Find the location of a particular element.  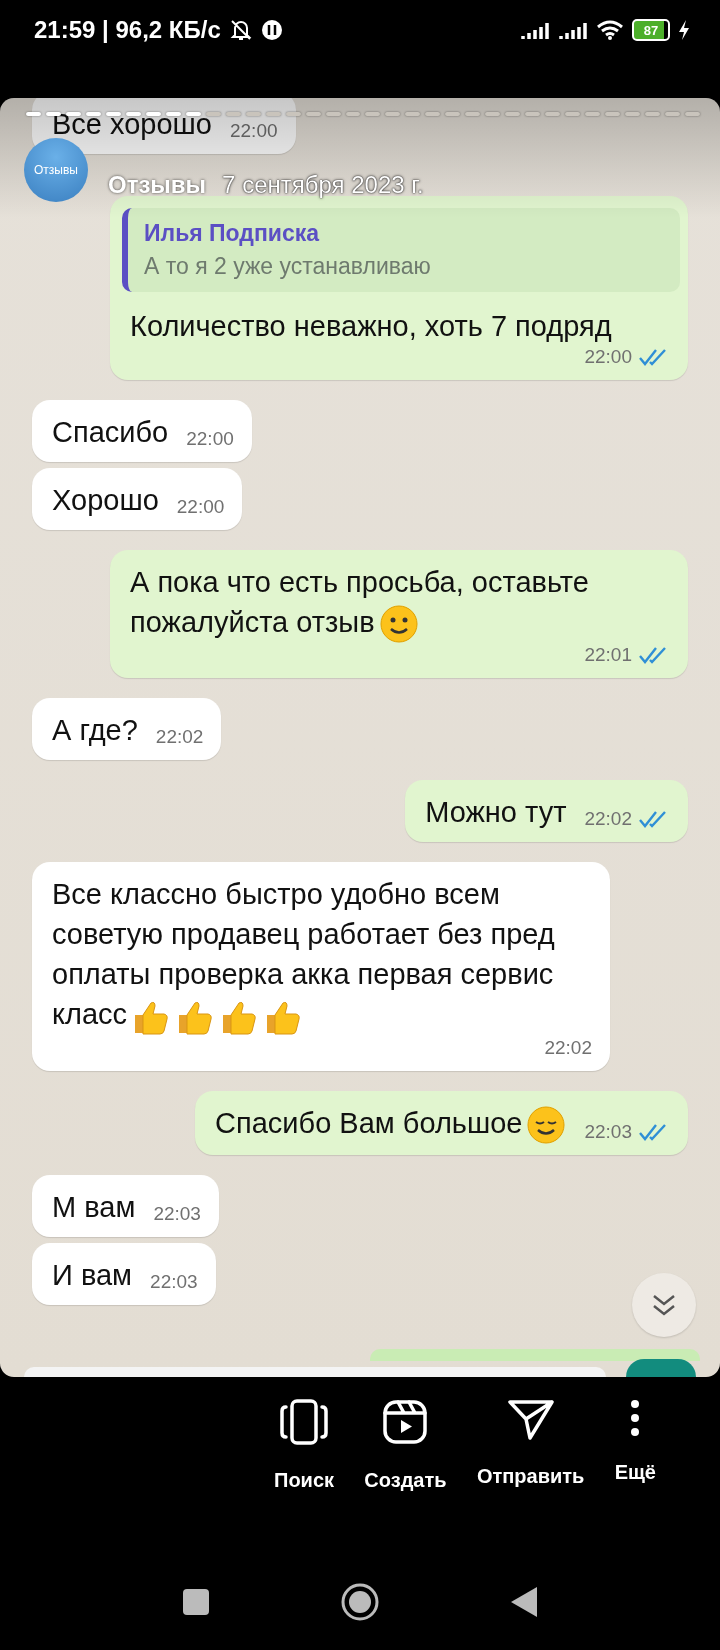

home-icon is located at coordinates (360, 1602).